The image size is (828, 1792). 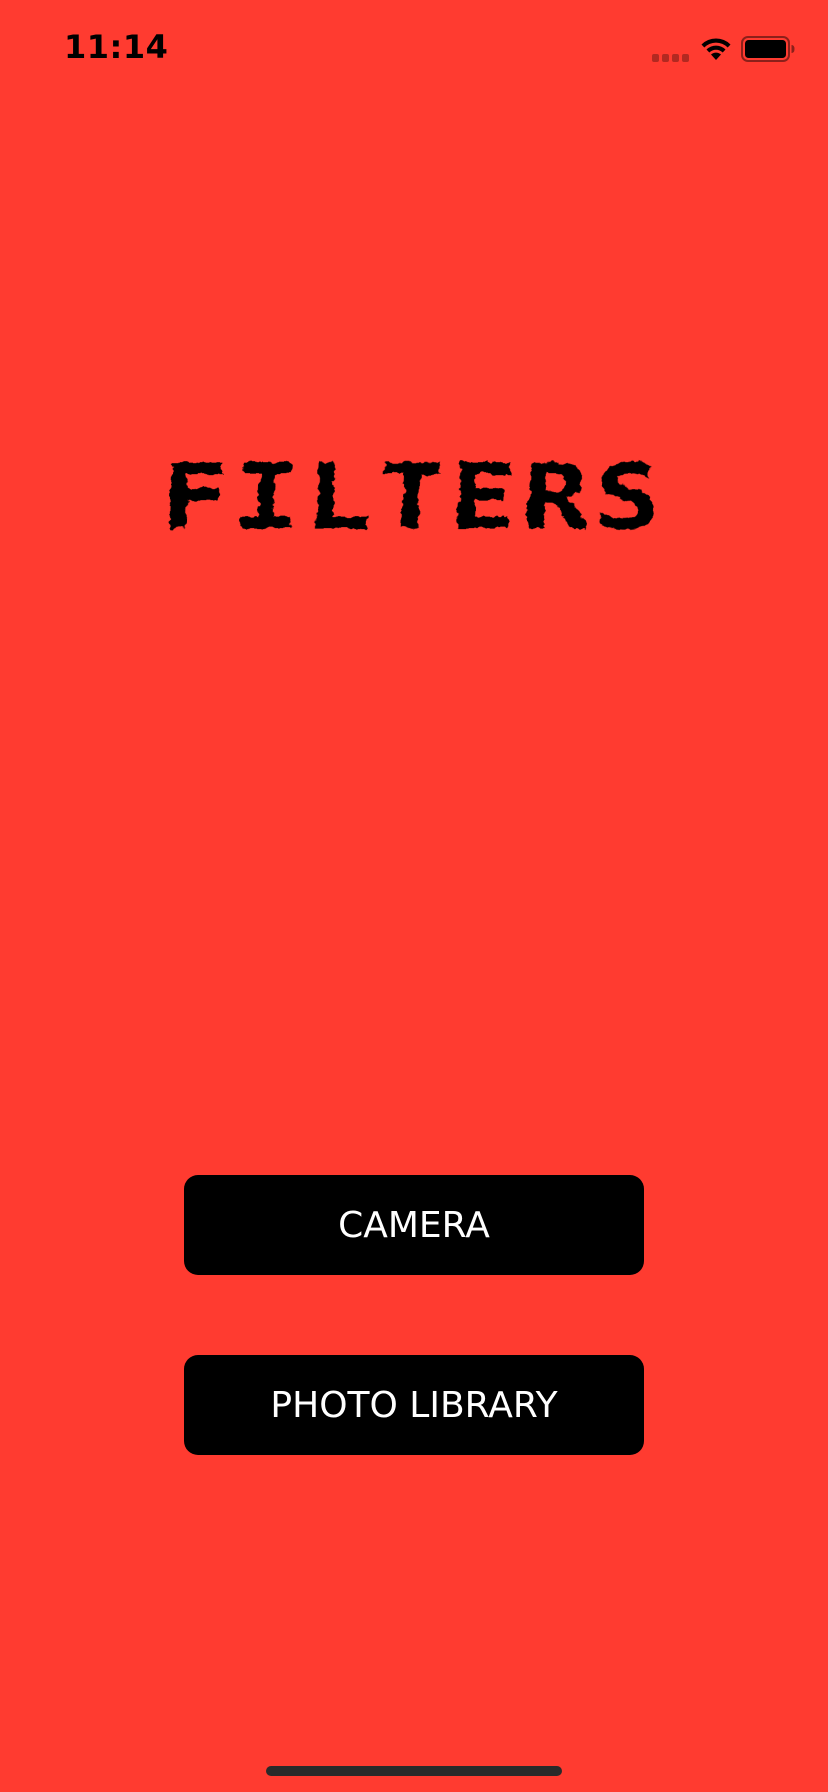 I want to click on signal-icon, so click(x=672, y=58).